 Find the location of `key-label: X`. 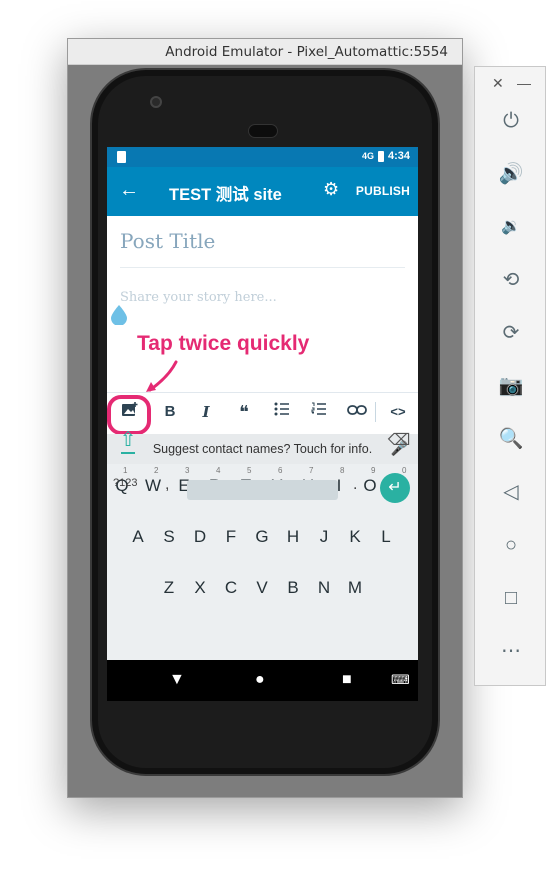

key-label: X is located at coordinates (200, 587).